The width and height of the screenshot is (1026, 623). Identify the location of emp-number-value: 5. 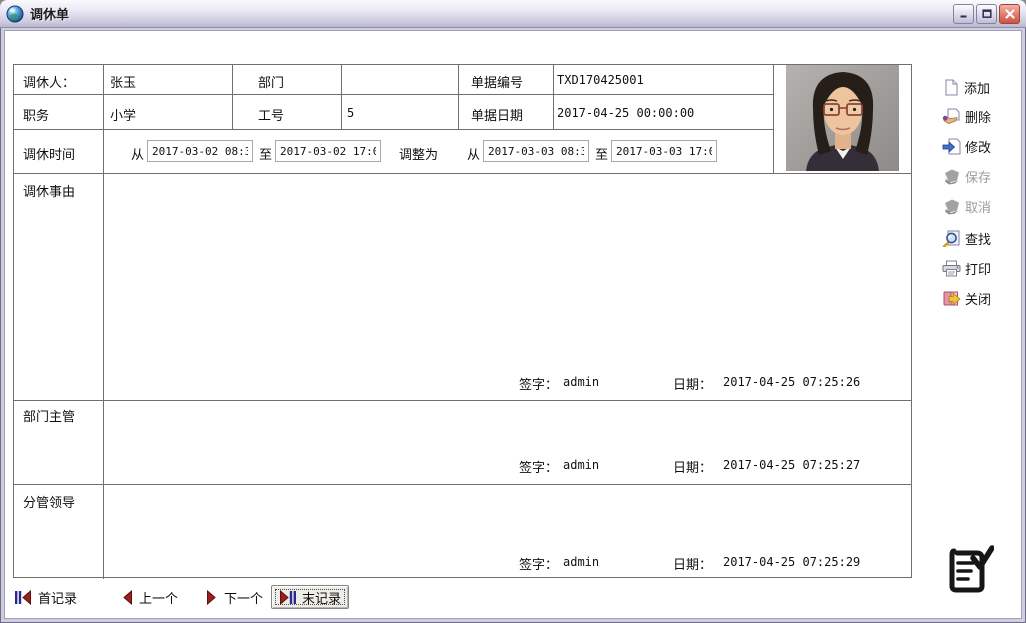
(351, 113).